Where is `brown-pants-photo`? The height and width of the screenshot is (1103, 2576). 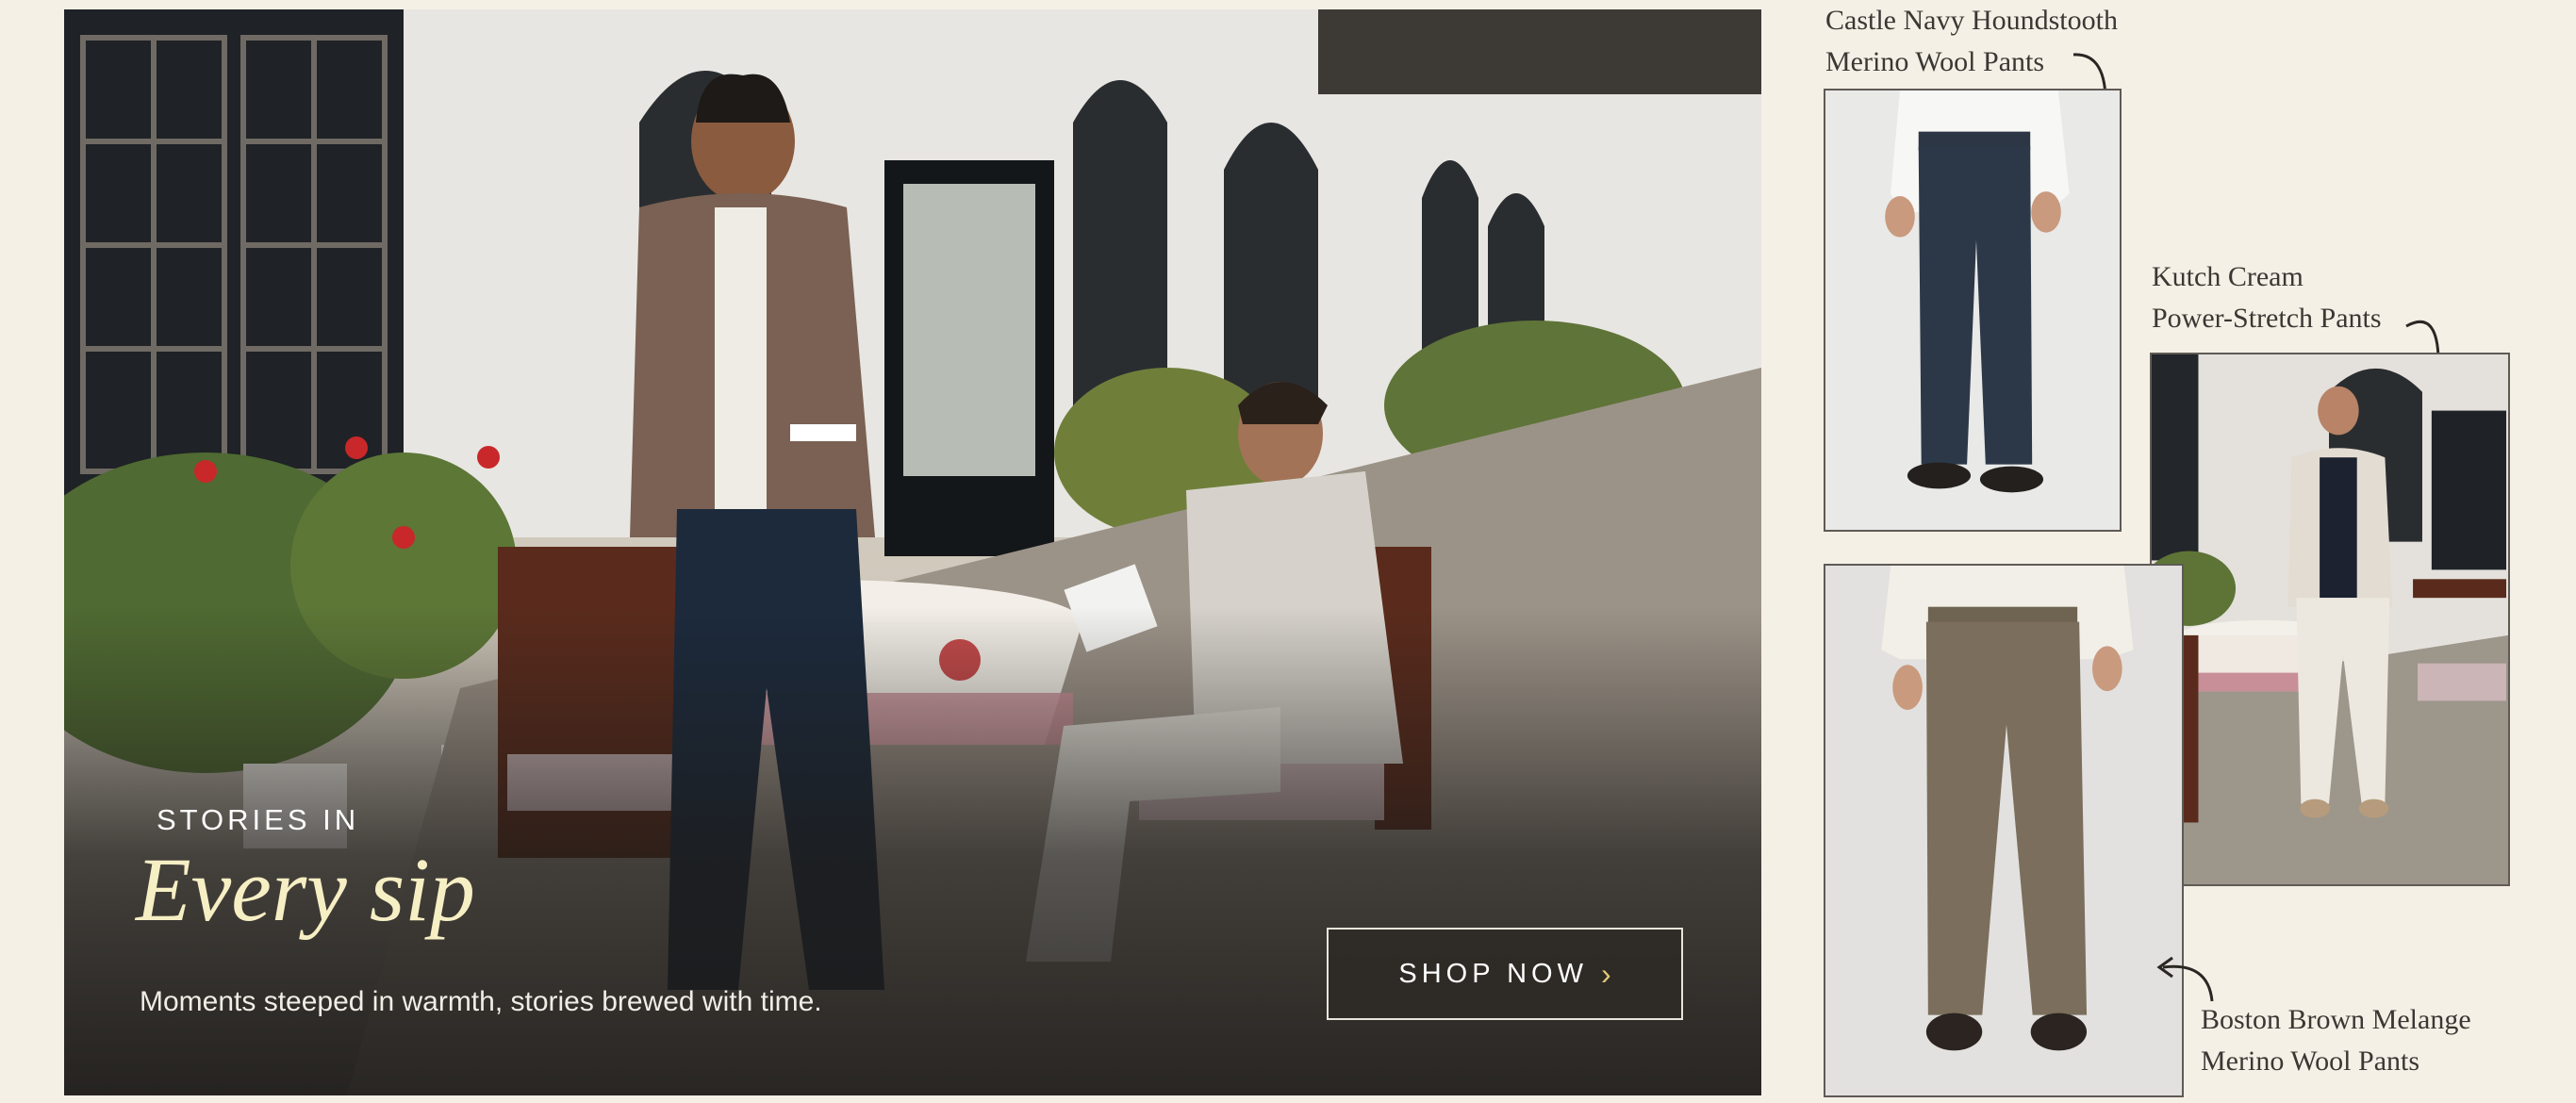 brown-pants-photo is located at coordinates (2003, 830).